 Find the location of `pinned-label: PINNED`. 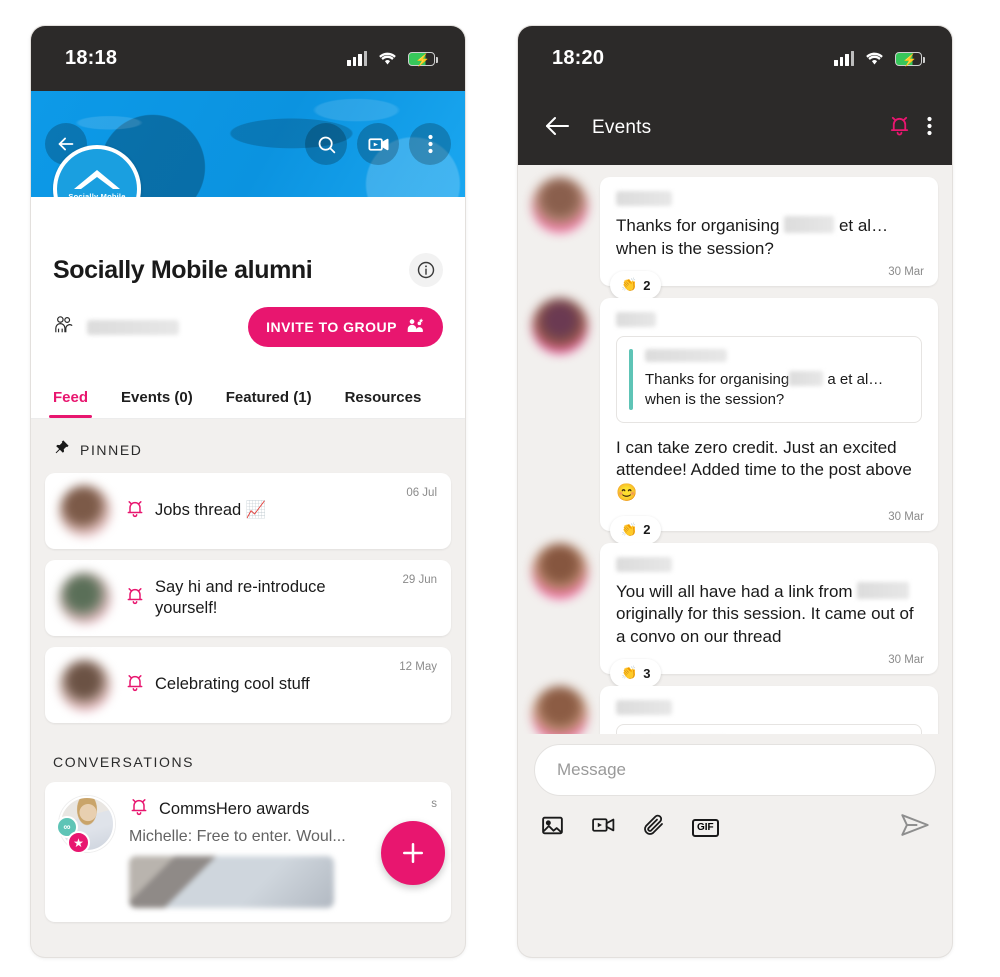

pinned-label: PINNED is located at coordinates (111, 450).